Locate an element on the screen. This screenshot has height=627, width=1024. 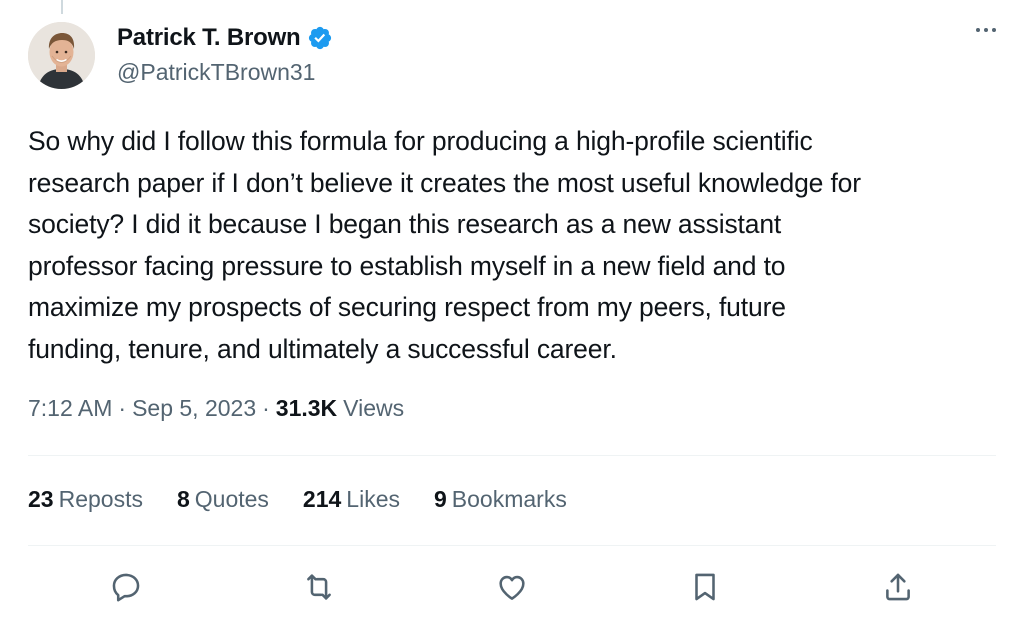
bookmarks-stat: 9 Bookmarks is located at coordinates (500, 499).